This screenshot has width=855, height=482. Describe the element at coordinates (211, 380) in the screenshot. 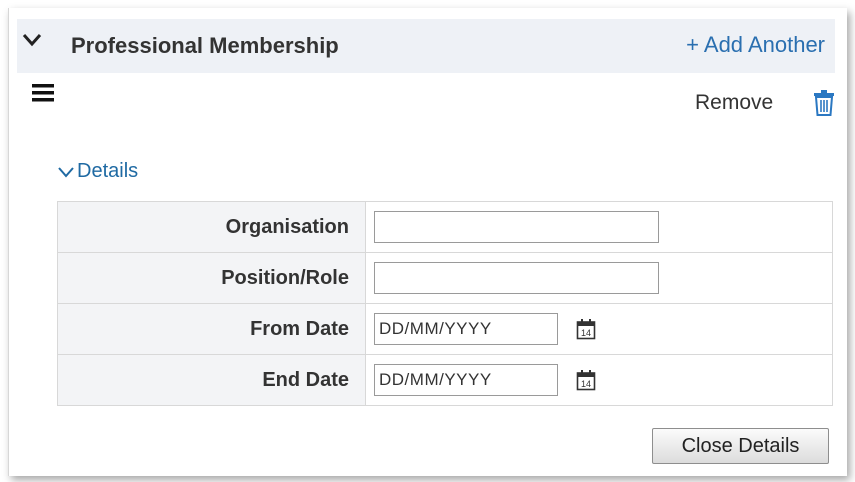

I see `end-date-label: End Date` at that location.